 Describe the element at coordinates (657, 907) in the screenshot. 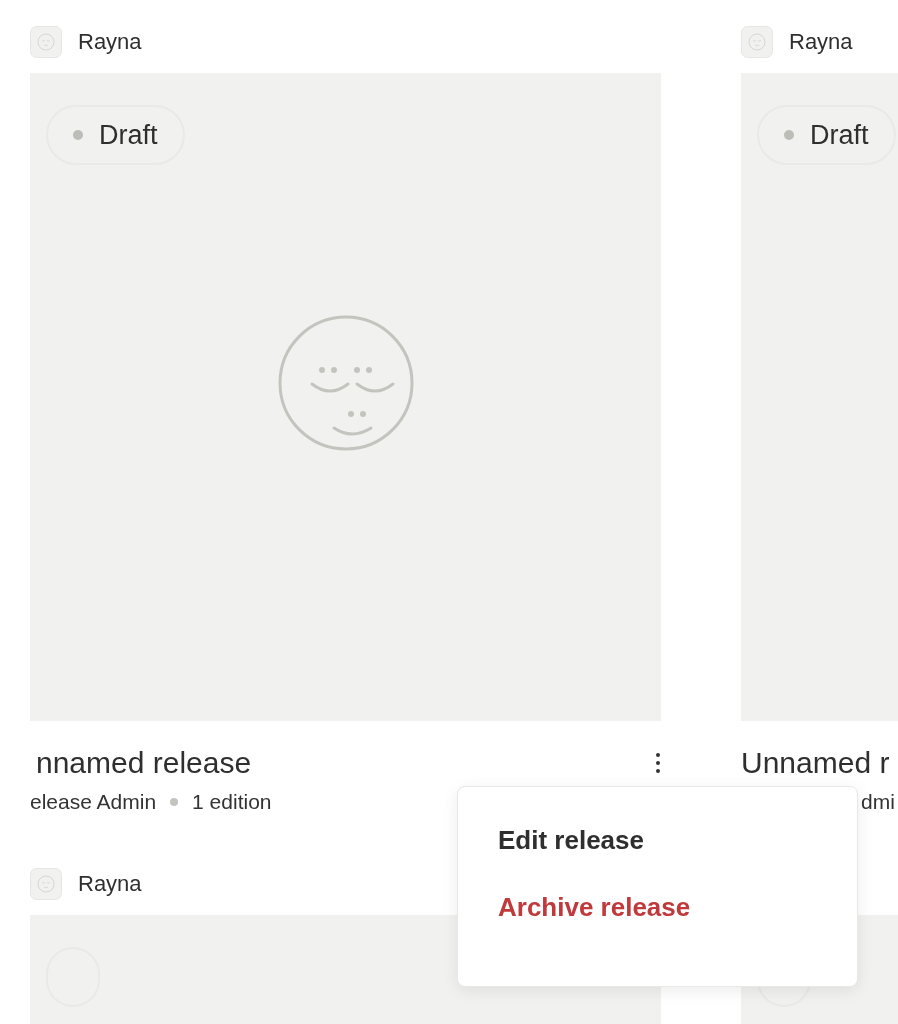

I see `menu-item: Archive release` at that location.